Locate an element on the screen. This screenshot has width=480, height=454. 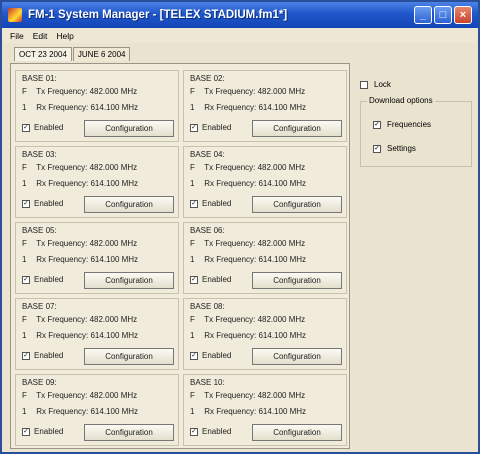
base-name: BASE 01: is located at coordinates (39, 78).